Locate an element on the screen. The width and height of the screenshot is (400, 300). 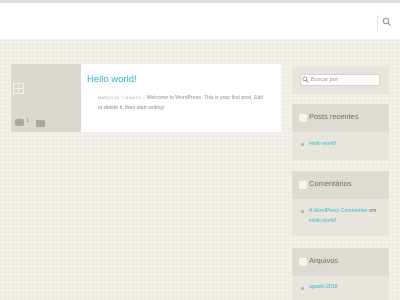
comment-post-link: Hello world! is located at coordinates (322, 221).